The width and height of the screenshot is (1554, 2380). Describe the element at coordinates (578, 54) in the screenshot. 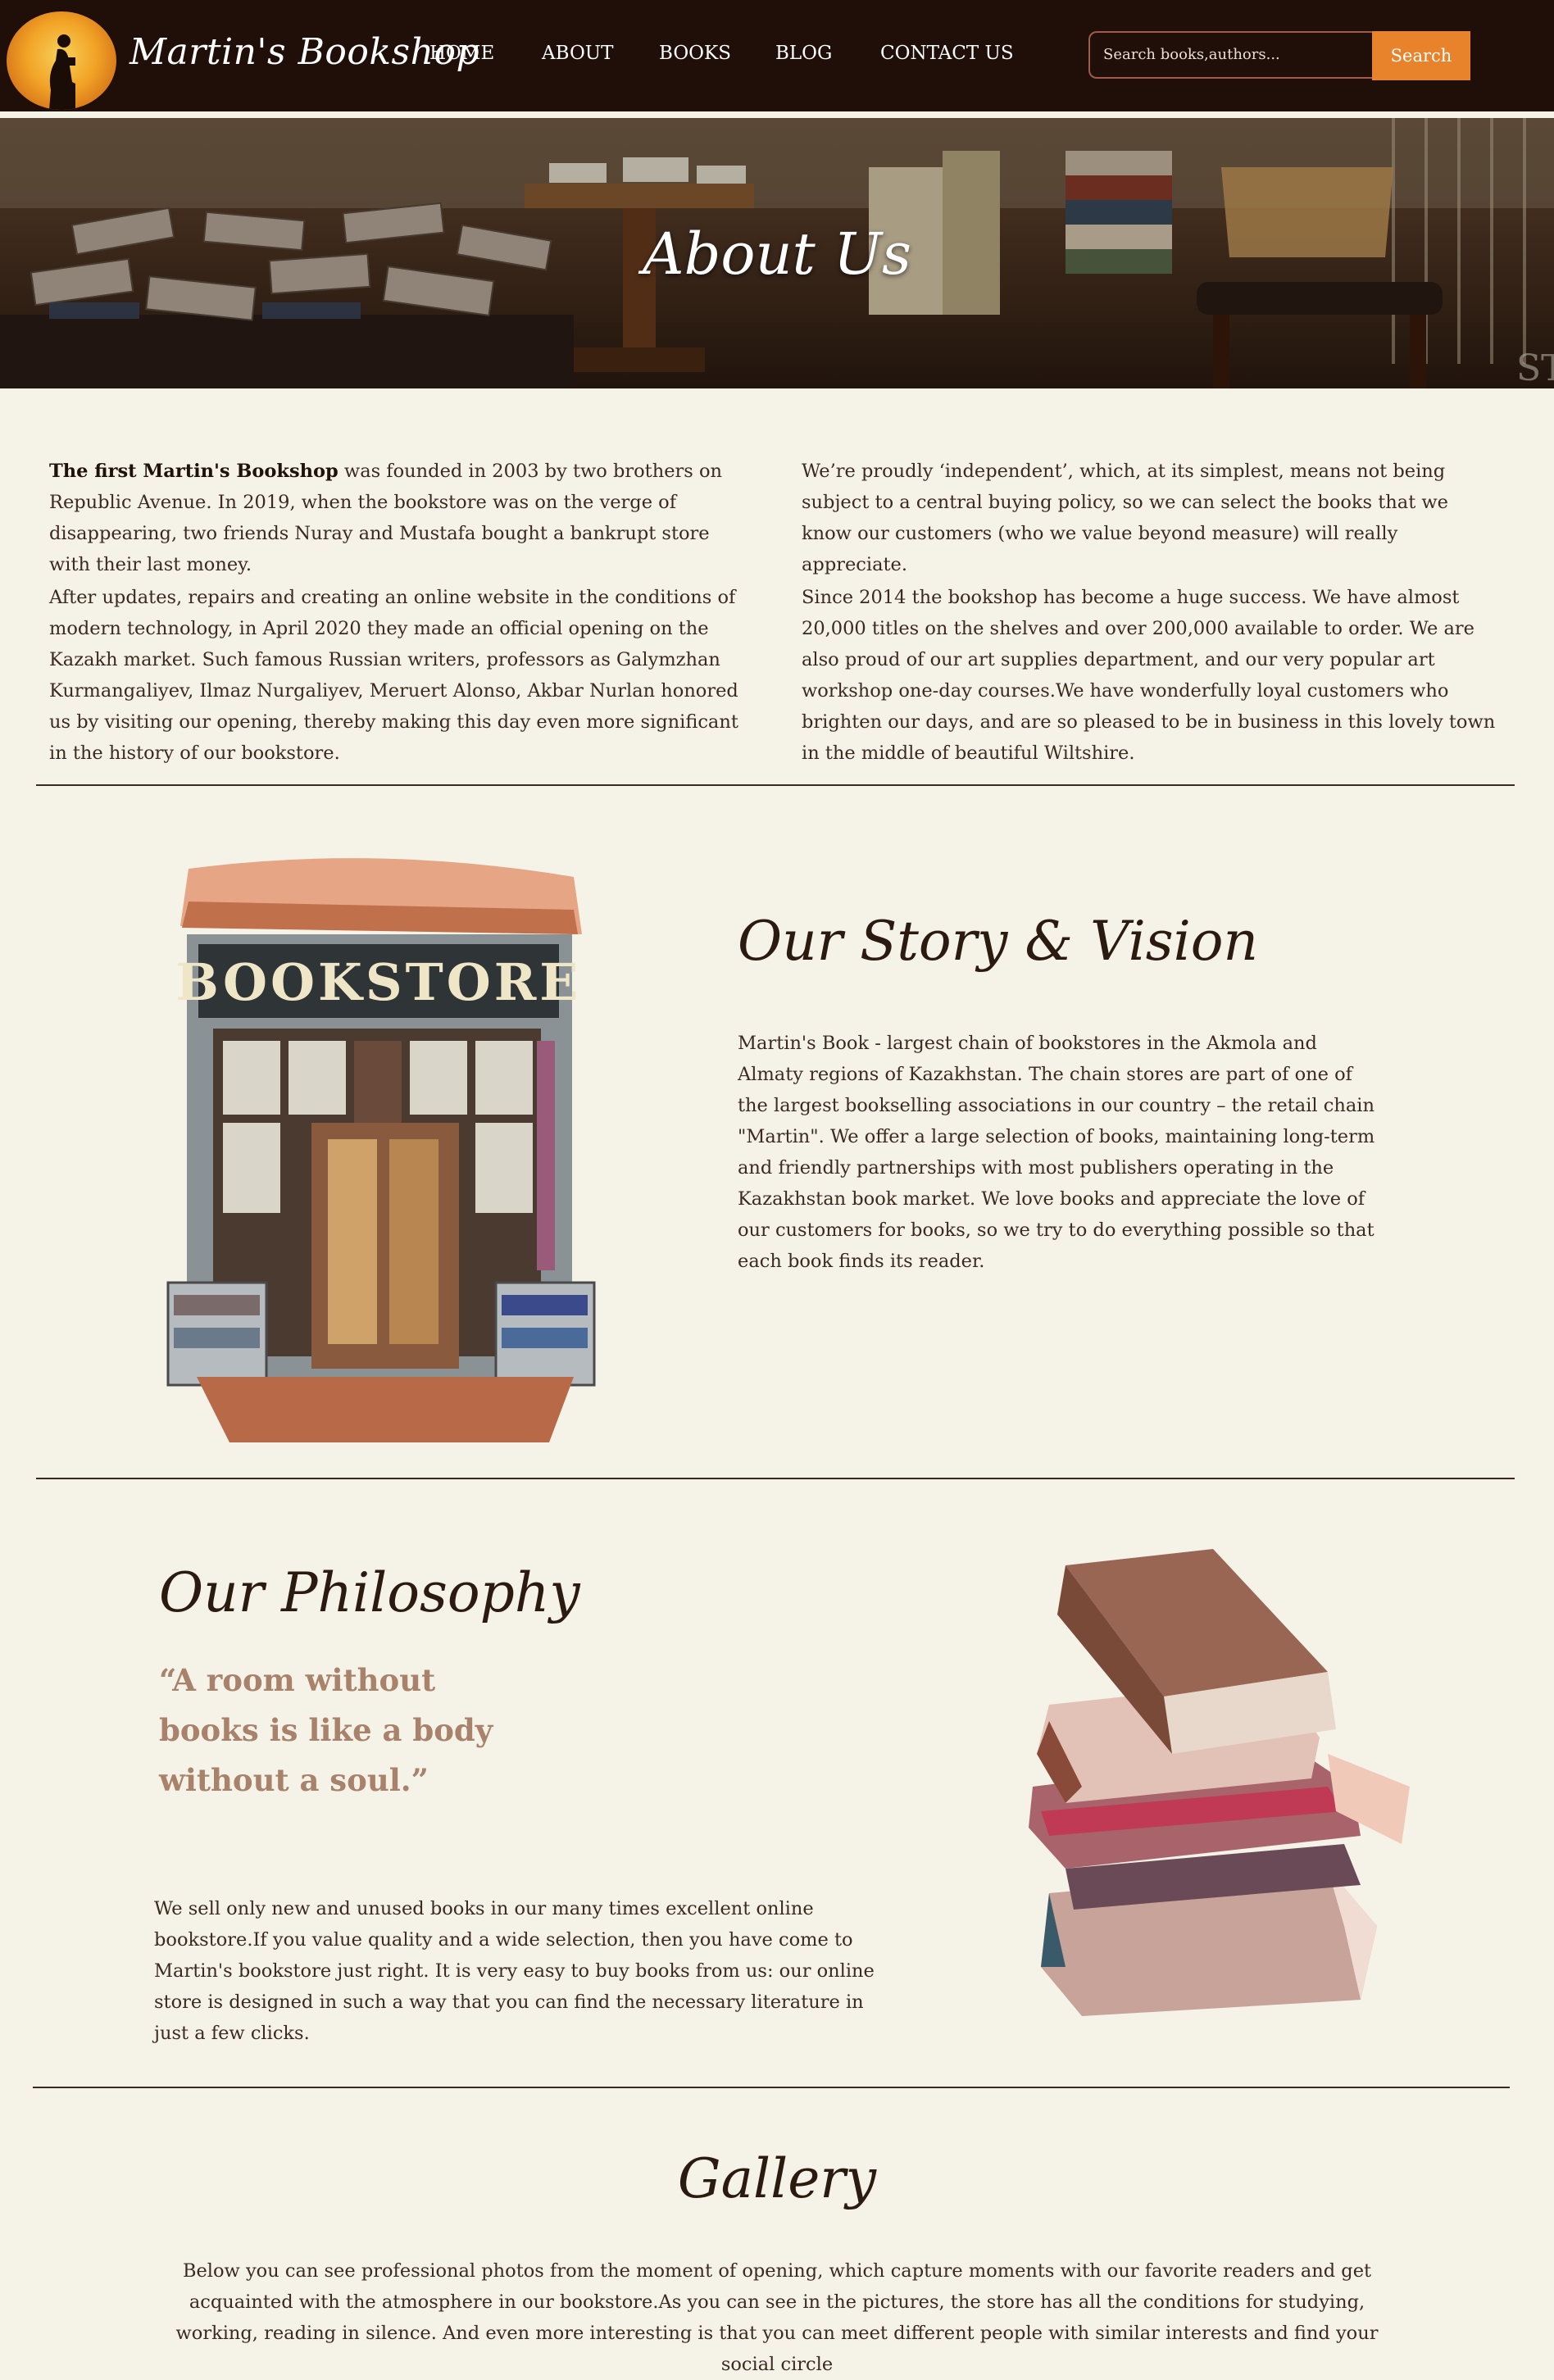

I see `nav-about: ABOUT` at that location.